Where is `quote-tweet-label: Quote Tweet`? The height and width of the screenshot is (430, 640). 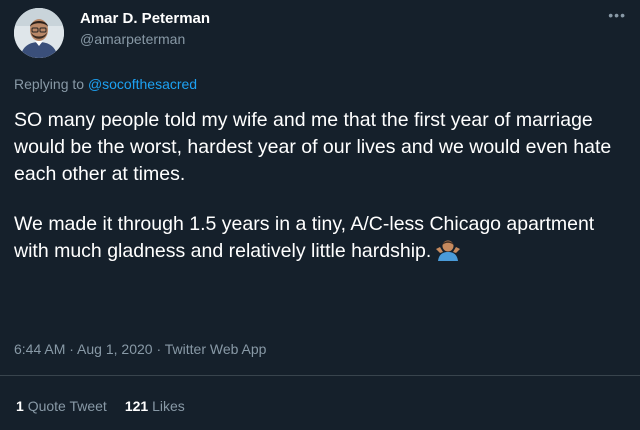 quote-tweet-label: Quote Tweet is located at coordinates (67, 406).